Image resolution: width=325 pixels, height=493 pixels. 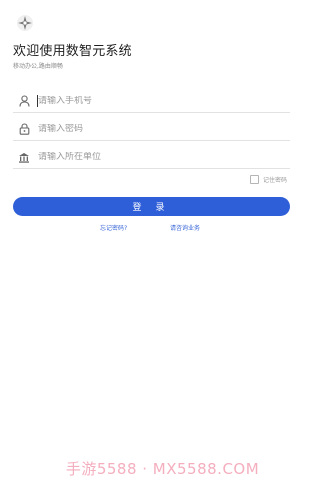 I want to click on phone-field, so click(x=151, y=101).